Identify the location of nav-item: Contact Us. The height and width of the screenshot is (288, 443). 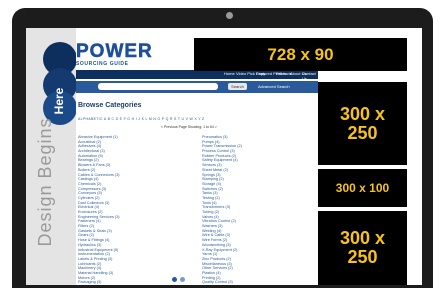
(310, 76).